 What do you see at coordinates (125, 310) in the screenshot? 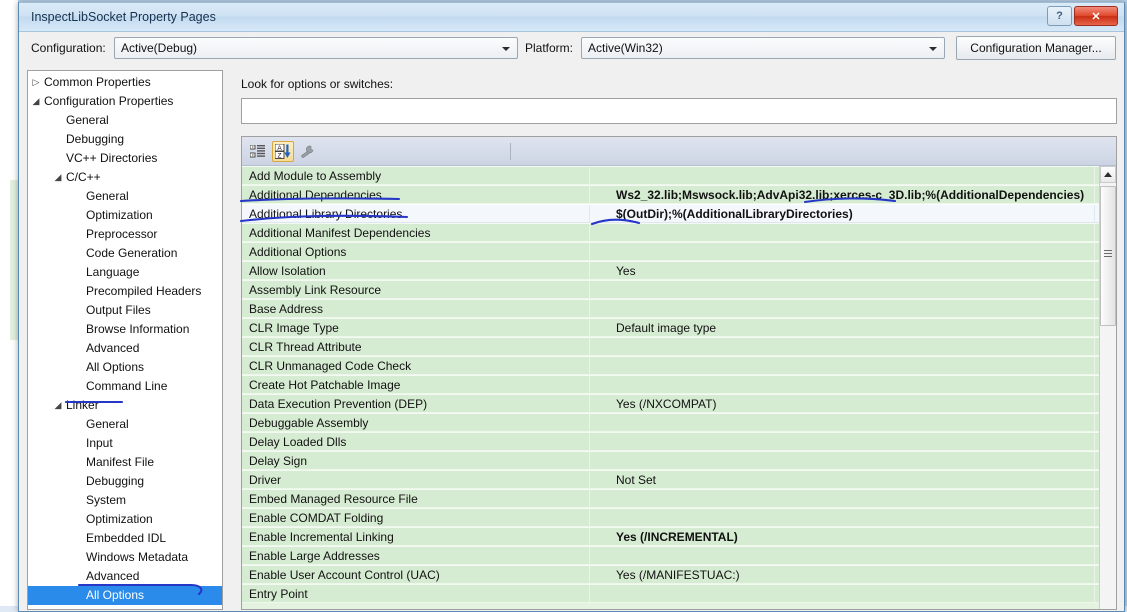
I see `tree-item-output-files: Output Files` at bounding box center [125, 310].